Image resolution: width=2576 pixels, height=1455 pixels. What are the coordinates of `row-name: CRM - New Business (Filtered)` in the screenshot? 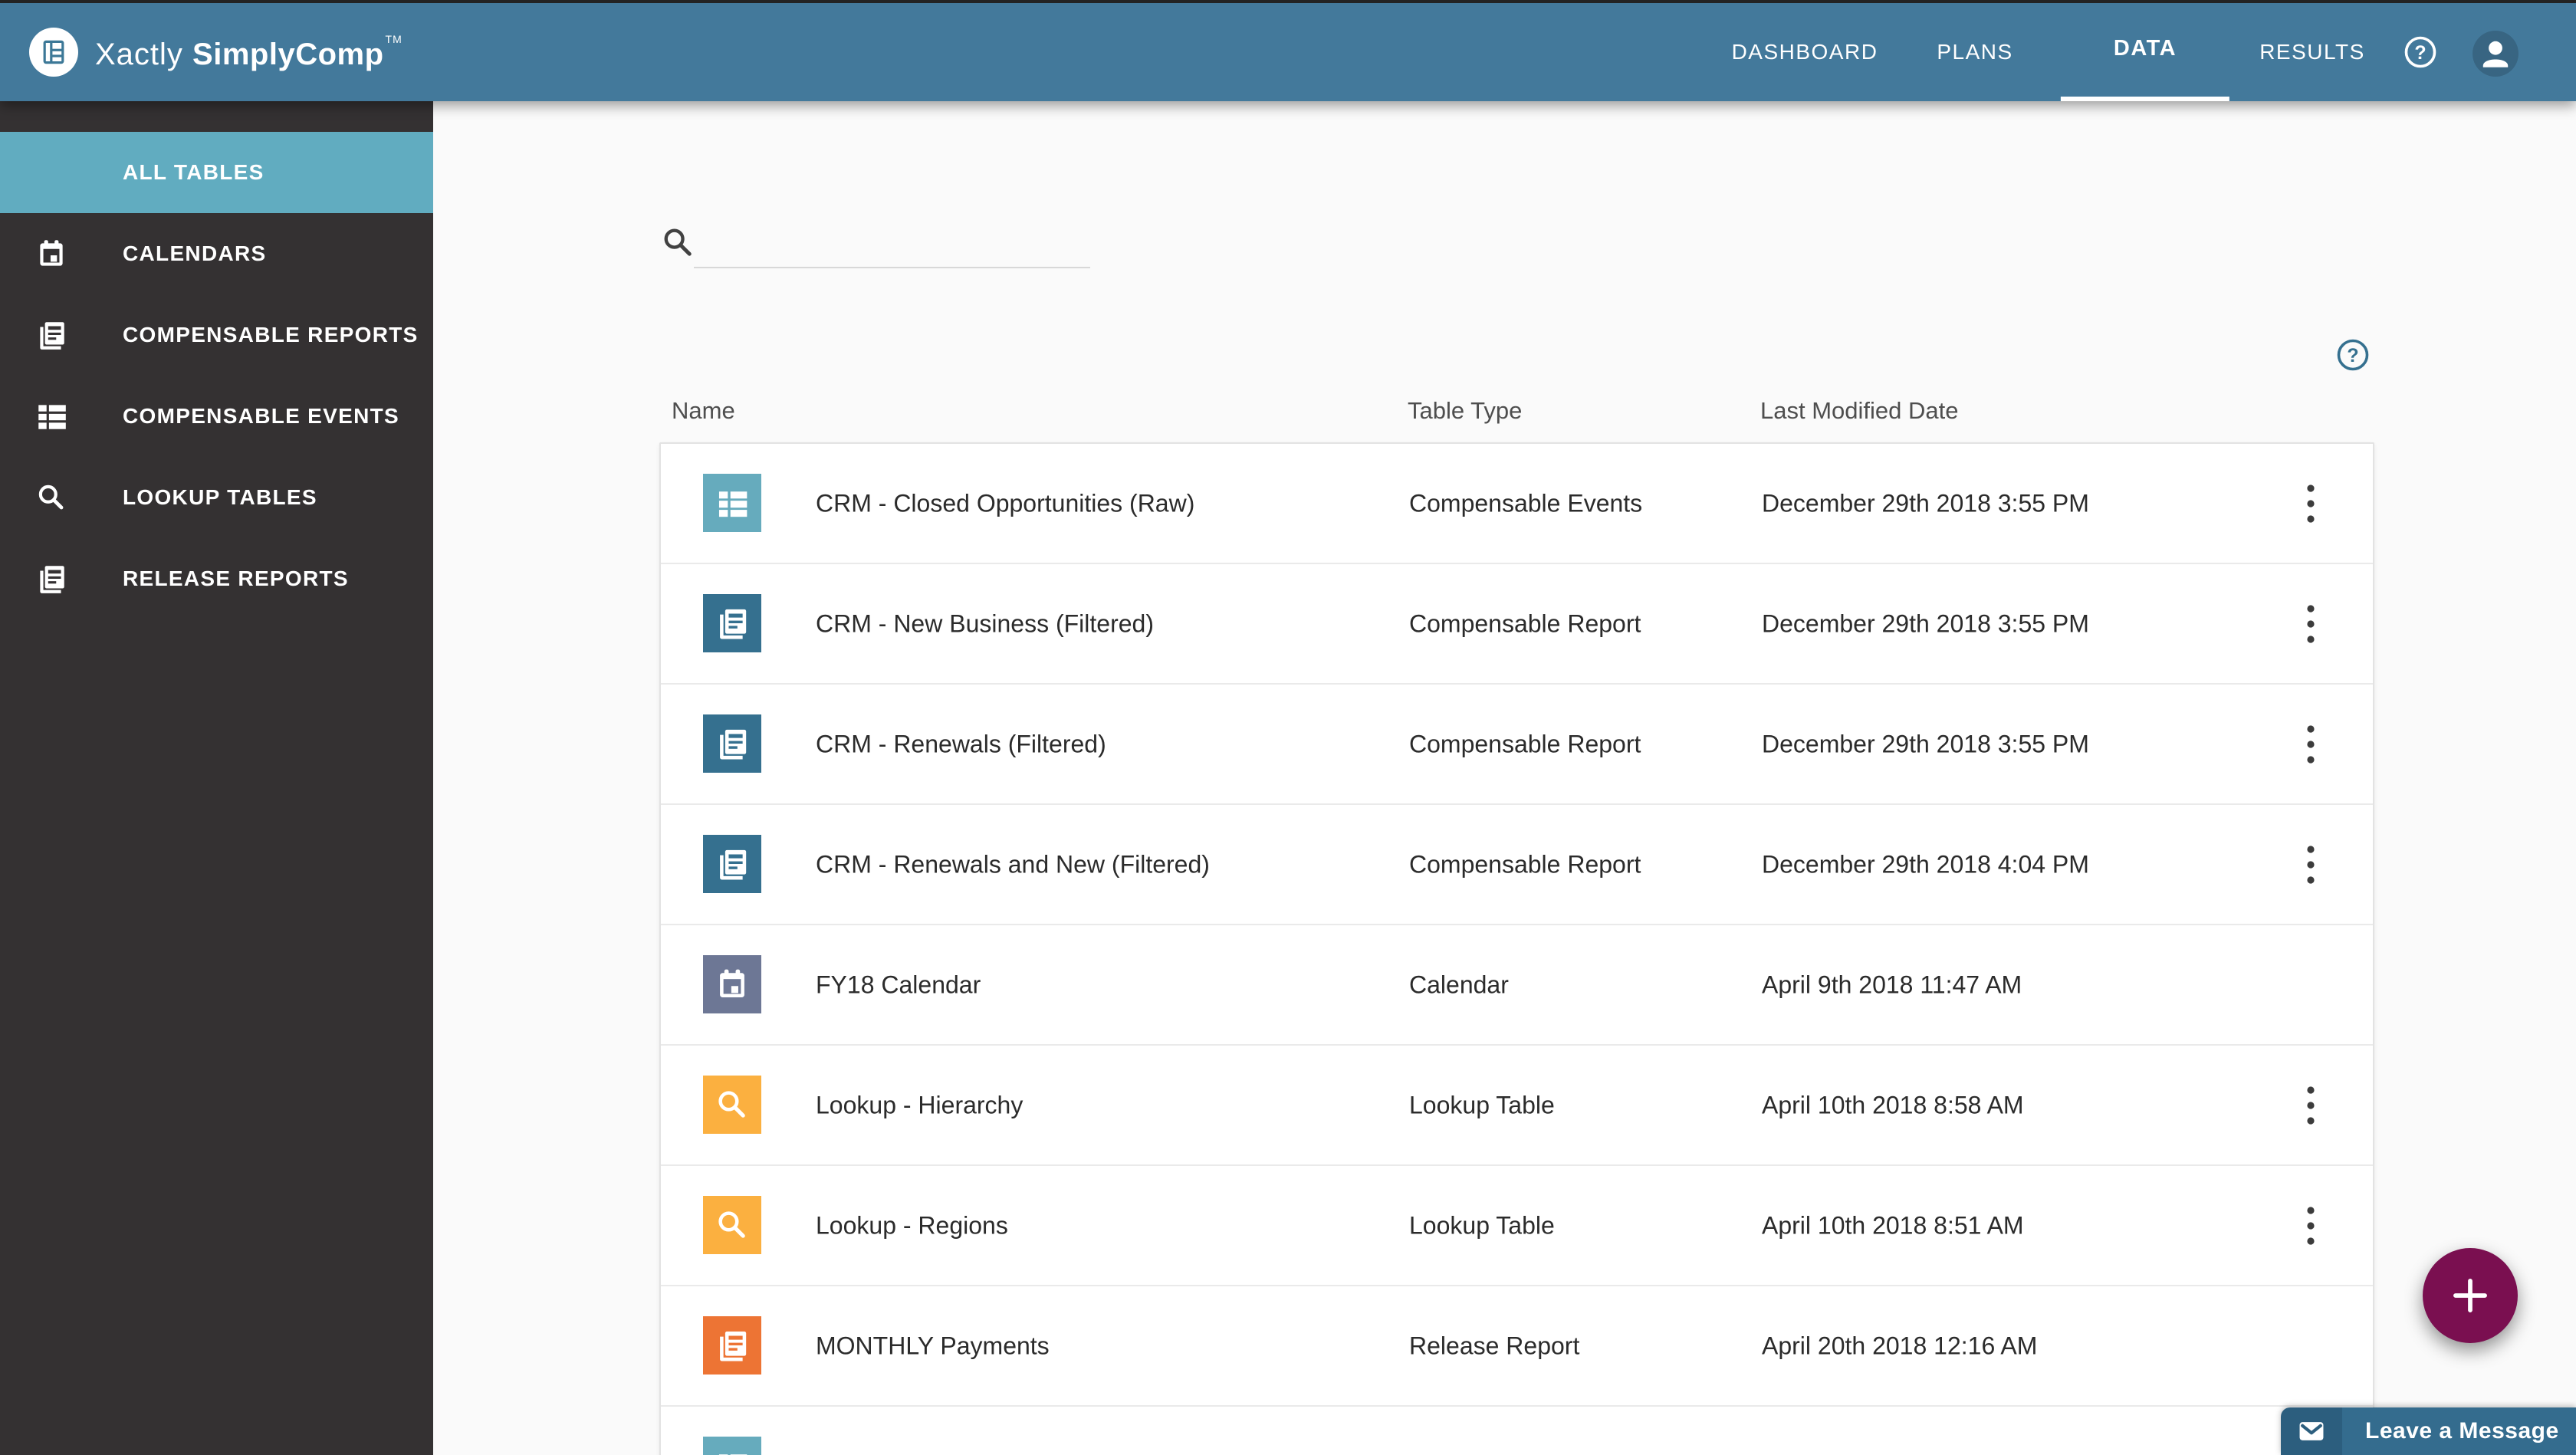 It's located at (985, 623).